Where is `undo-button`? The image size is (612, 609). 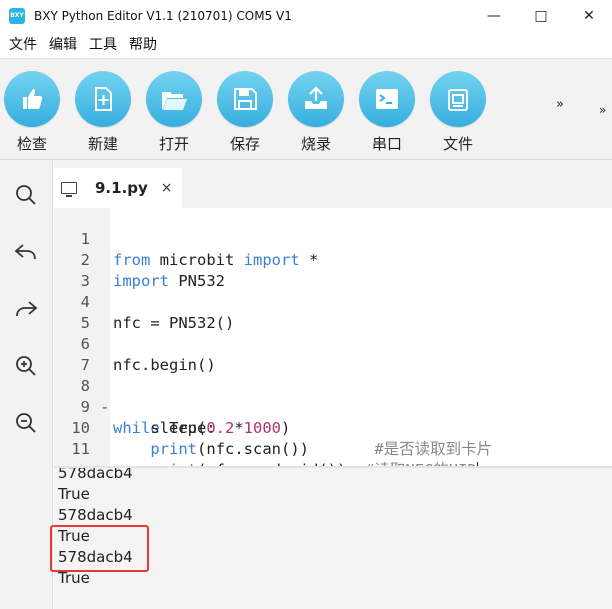
undo-button is located at coordinates (26, 252).